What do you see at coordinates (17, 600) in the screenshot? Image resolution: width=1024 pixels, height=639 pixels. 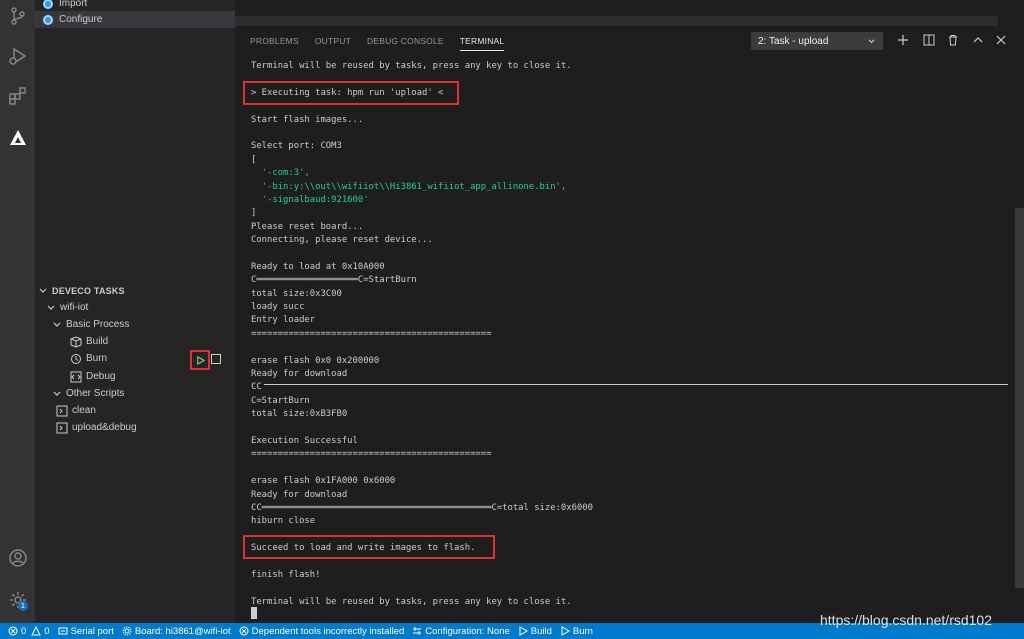 I see `settings-icon: 1` at bounding box center [17, 600].